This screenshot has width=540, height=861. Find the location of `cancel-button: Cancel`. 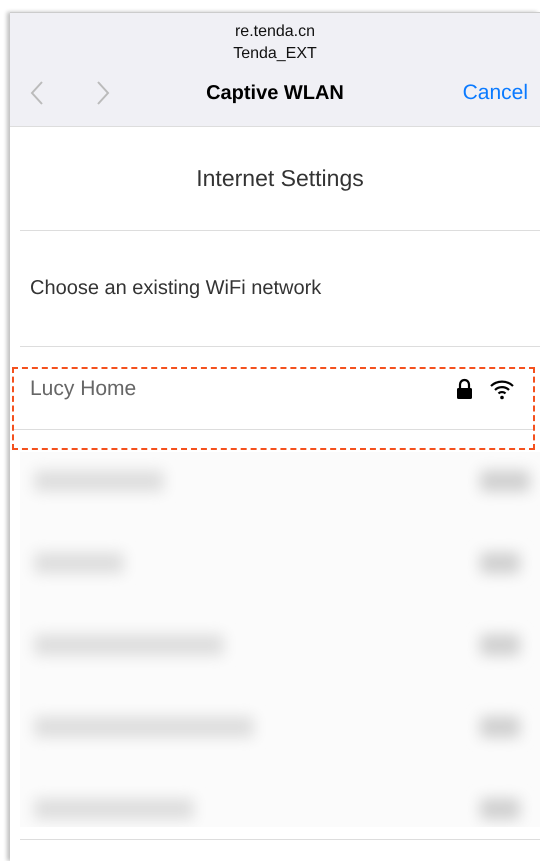

cancel-button: Cancel is located at coordinates (495, 93).